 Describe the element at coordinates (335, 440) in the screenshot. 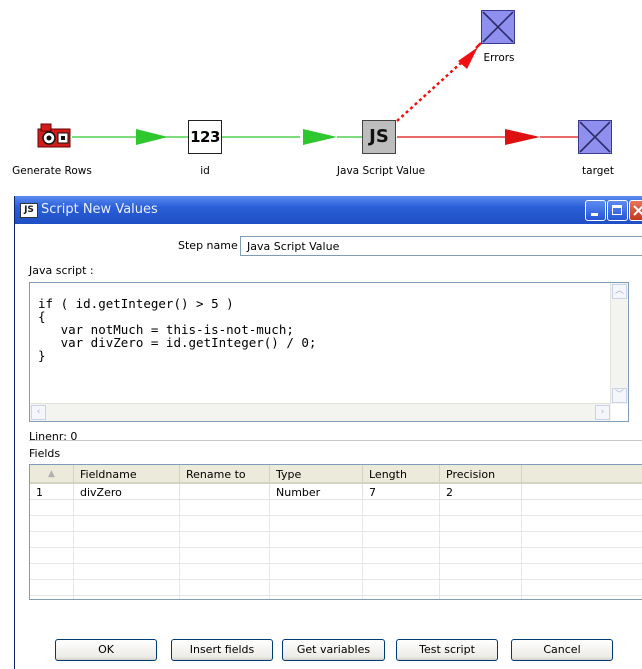

I see `divider` at that location.